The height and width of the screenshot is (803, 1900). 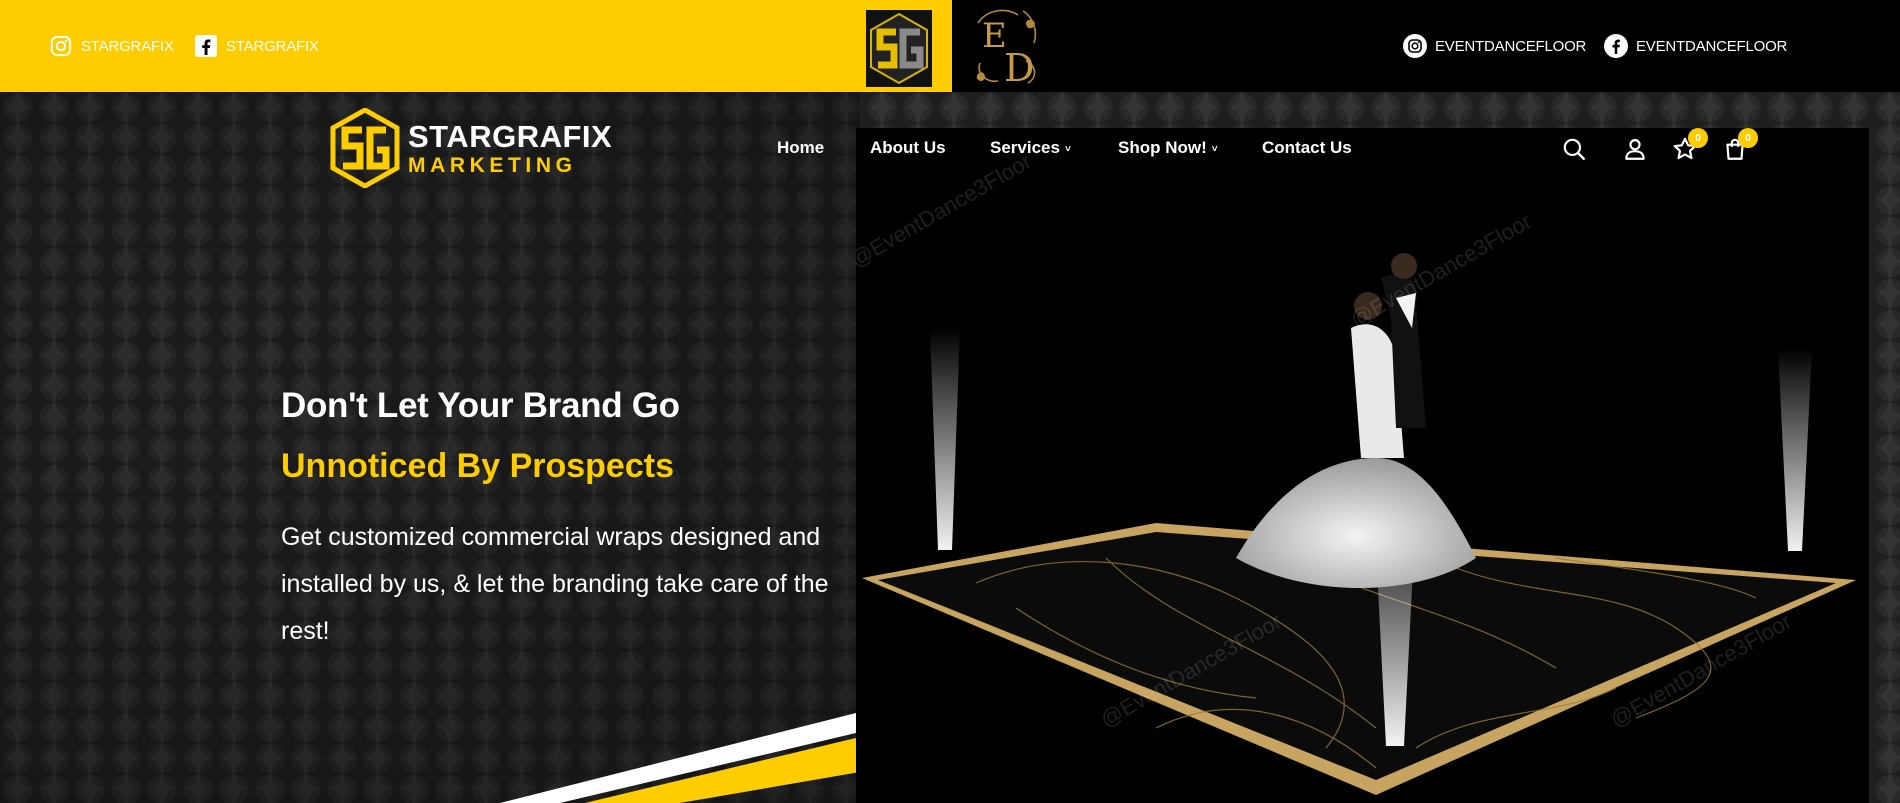 I want to click on stargrafix-logo: STARGRAFIX MARKETING, so click(x=471, y=148).